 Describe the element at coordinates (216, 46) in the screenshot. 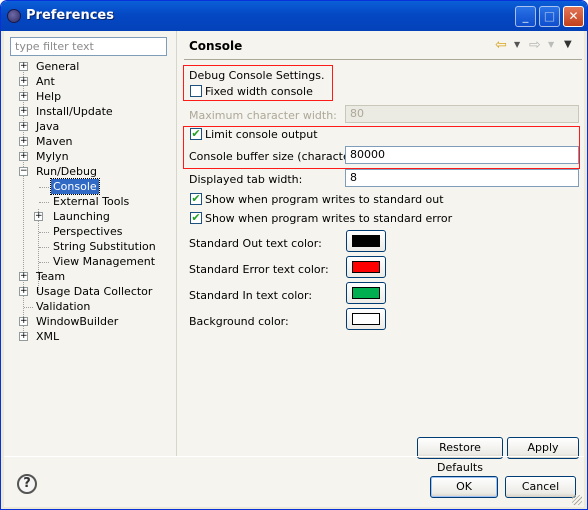

I see `page-title: Console` at that location.